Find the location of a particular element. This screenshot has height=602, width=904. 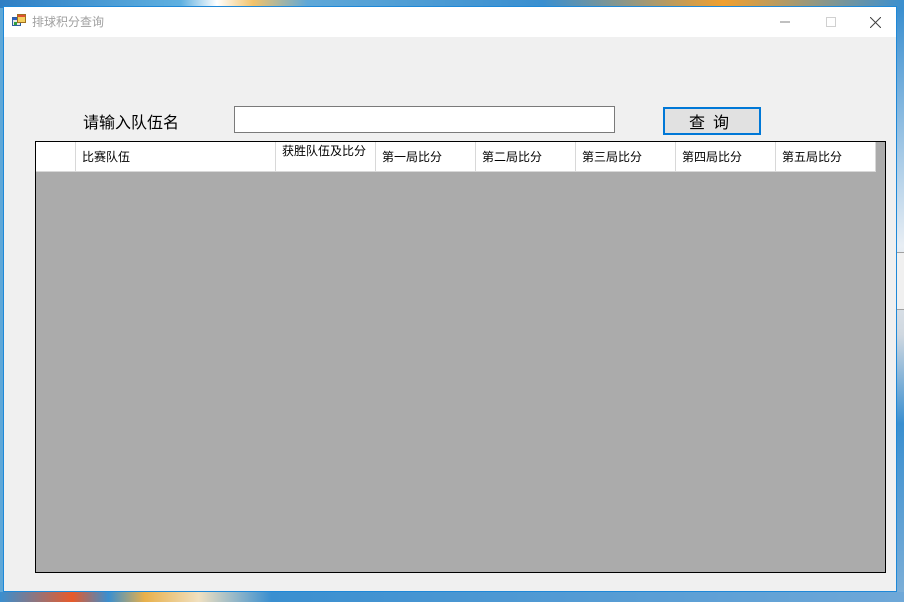

desktop-background-right is located at coordinates (900, 305).